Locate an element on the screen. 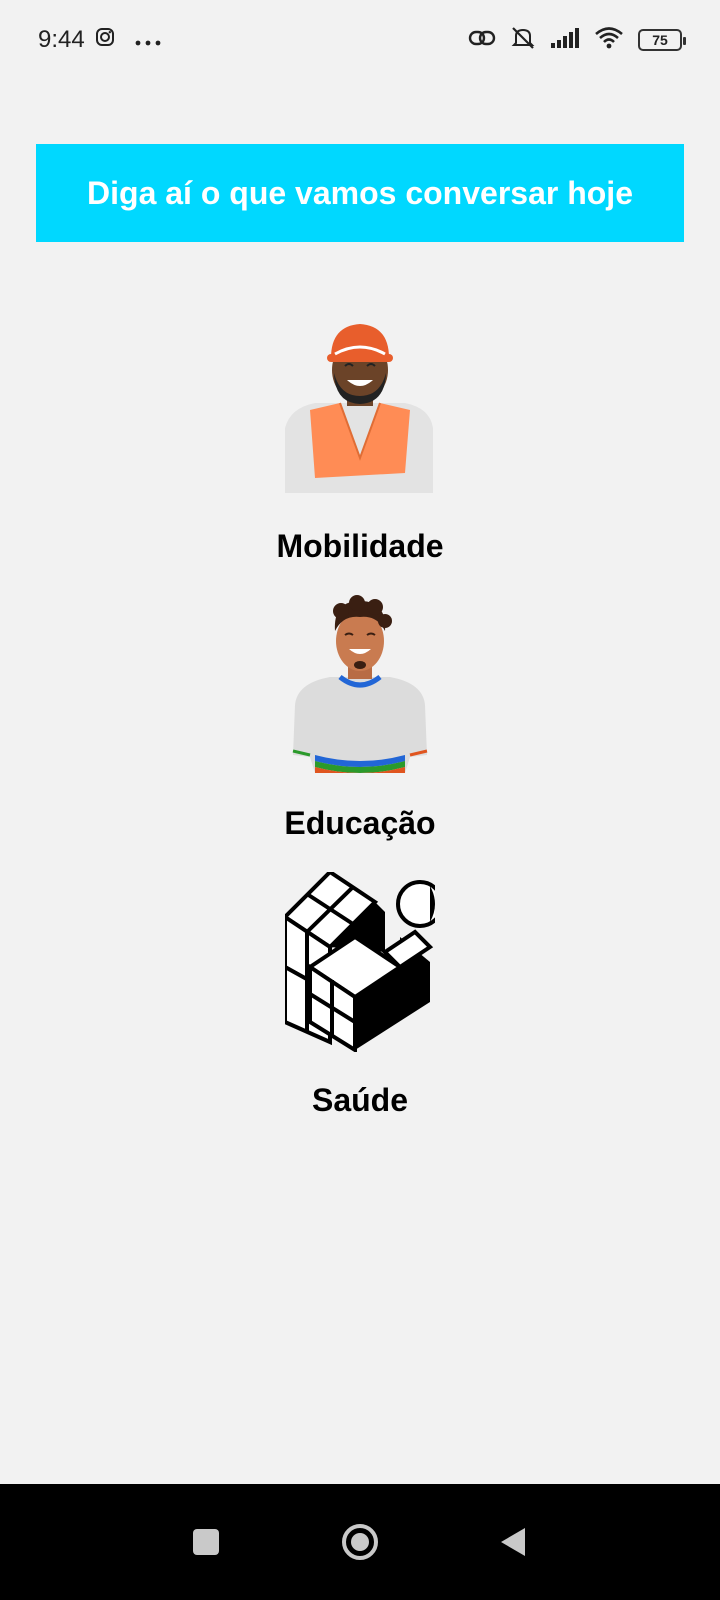 Image resolution: width=720 pixels, height=1600 pixels. more-notifications-icon is located at coordinates (148, 40).